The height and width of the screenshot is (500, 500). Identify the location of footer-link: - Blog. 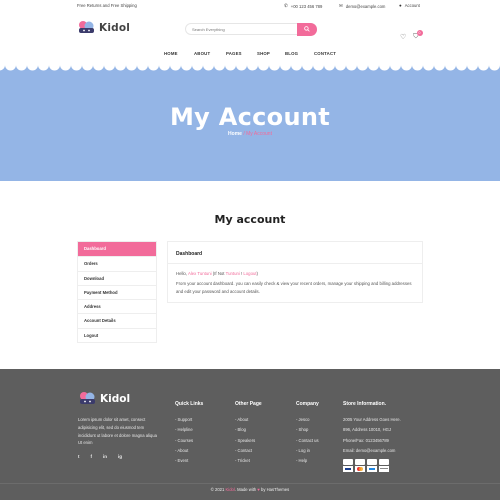
(248, 431).